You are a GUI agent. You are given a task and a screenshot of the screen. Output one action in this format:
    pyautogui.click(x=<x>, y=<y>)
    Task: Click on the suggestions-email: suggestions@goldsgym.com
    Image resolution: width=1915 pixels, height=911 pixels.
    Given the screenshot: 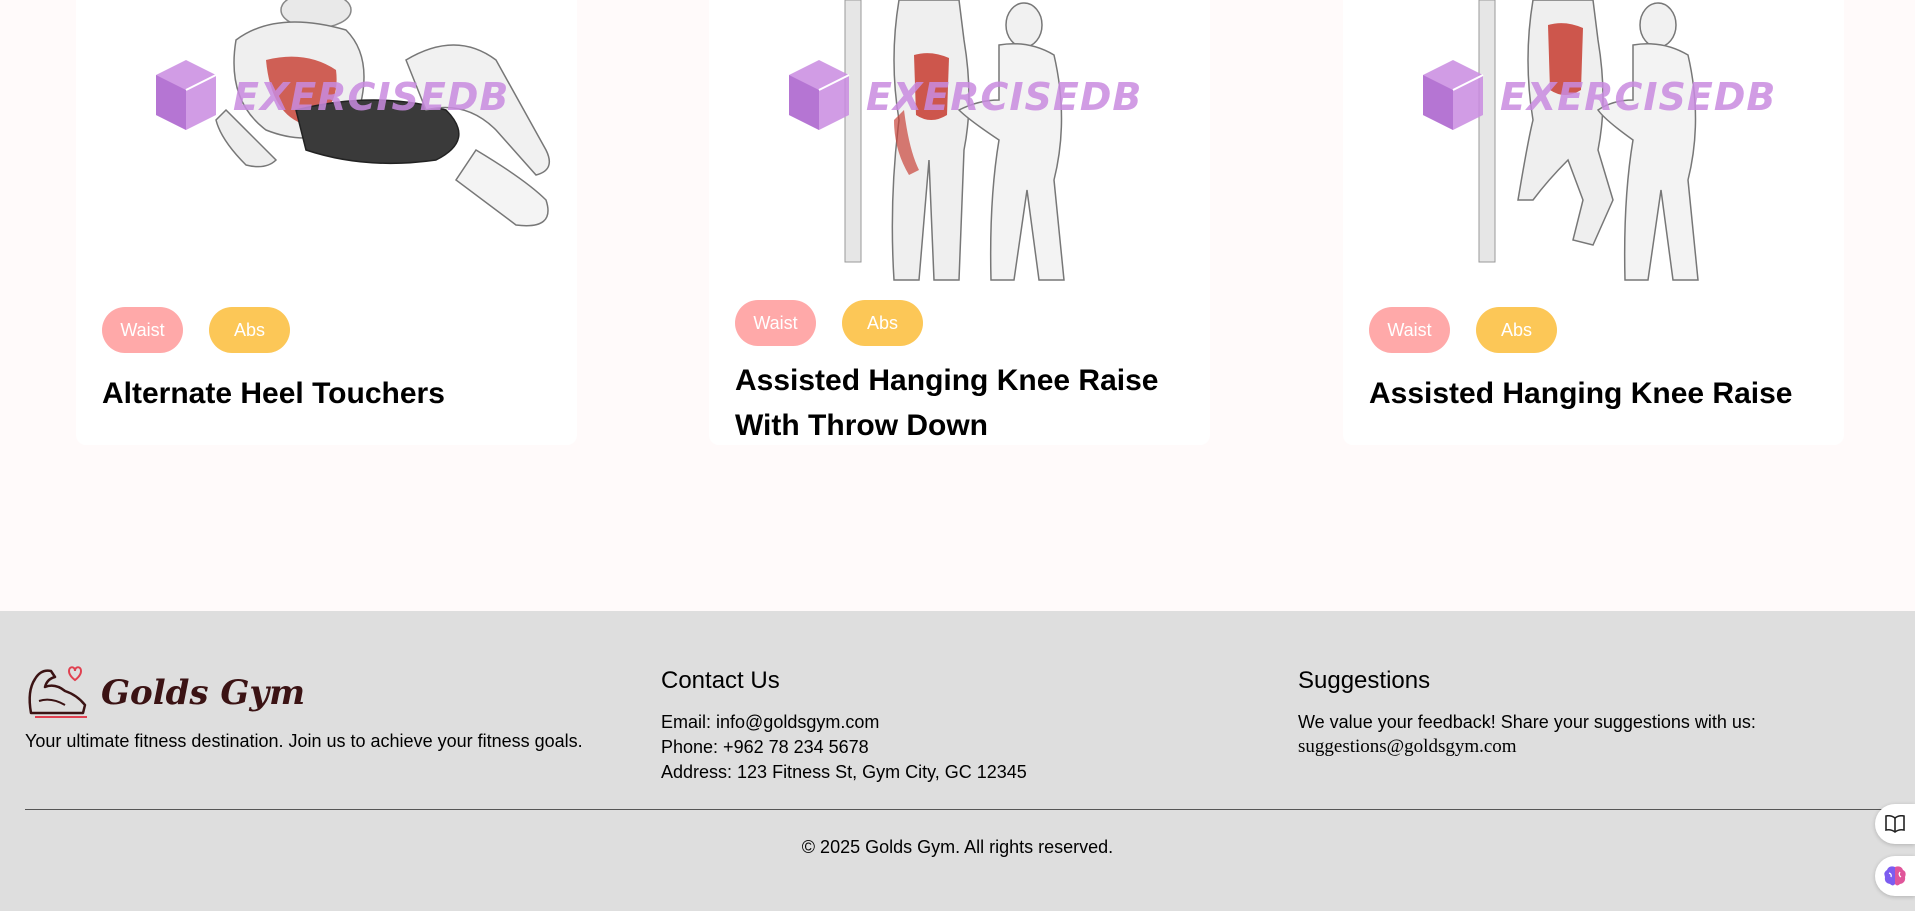 What is the action you would take?
    pyautogui.click(x=1407, y=747)
    